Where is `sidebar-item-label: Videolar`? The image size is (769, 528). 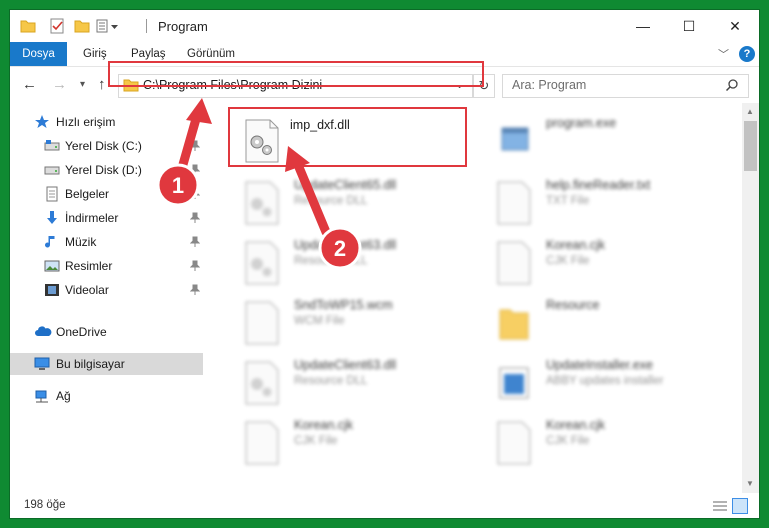 sidebar-item-label: Videolar is located at coordinates (87, 290).